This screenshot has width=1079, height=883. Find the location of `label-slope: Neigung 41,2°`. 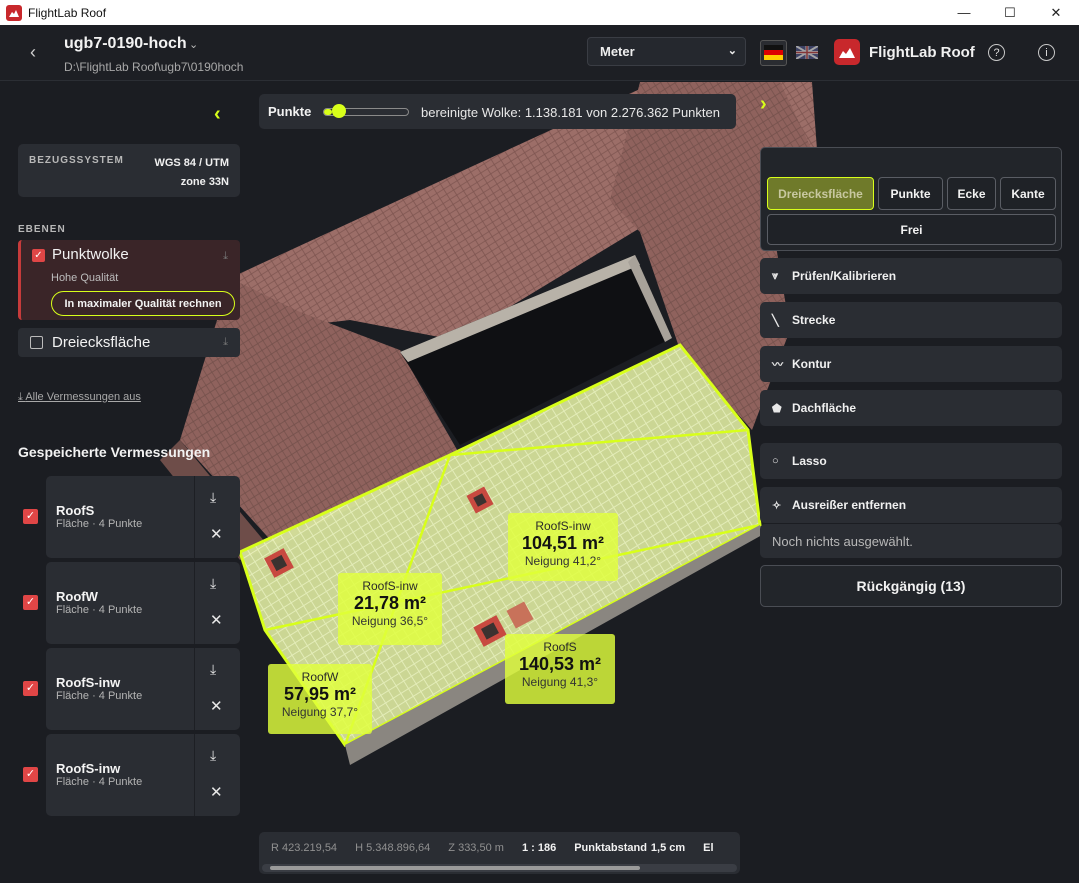

label-slope: Neigung 41,2° is located at coordinates (563, 561).